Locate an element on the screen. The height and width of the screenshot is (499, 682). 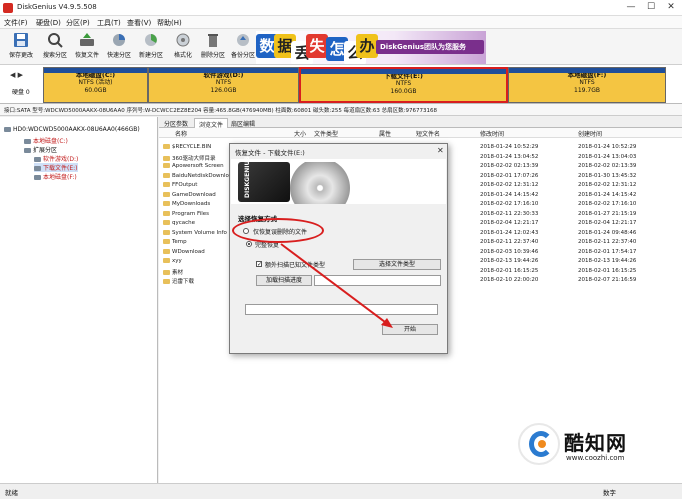
menu-view: 查看(V) is located at coordinates (139, 23).